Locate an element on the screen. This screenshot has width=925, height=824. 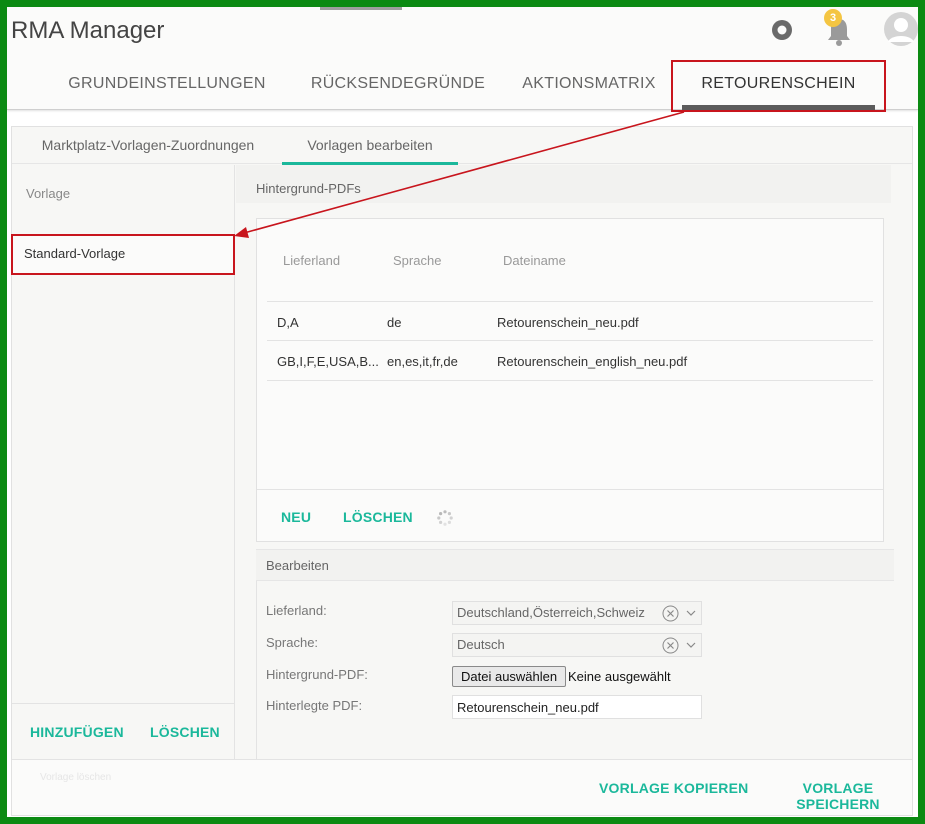
app-title: RMA Manager is located at coordinates (88, 30).